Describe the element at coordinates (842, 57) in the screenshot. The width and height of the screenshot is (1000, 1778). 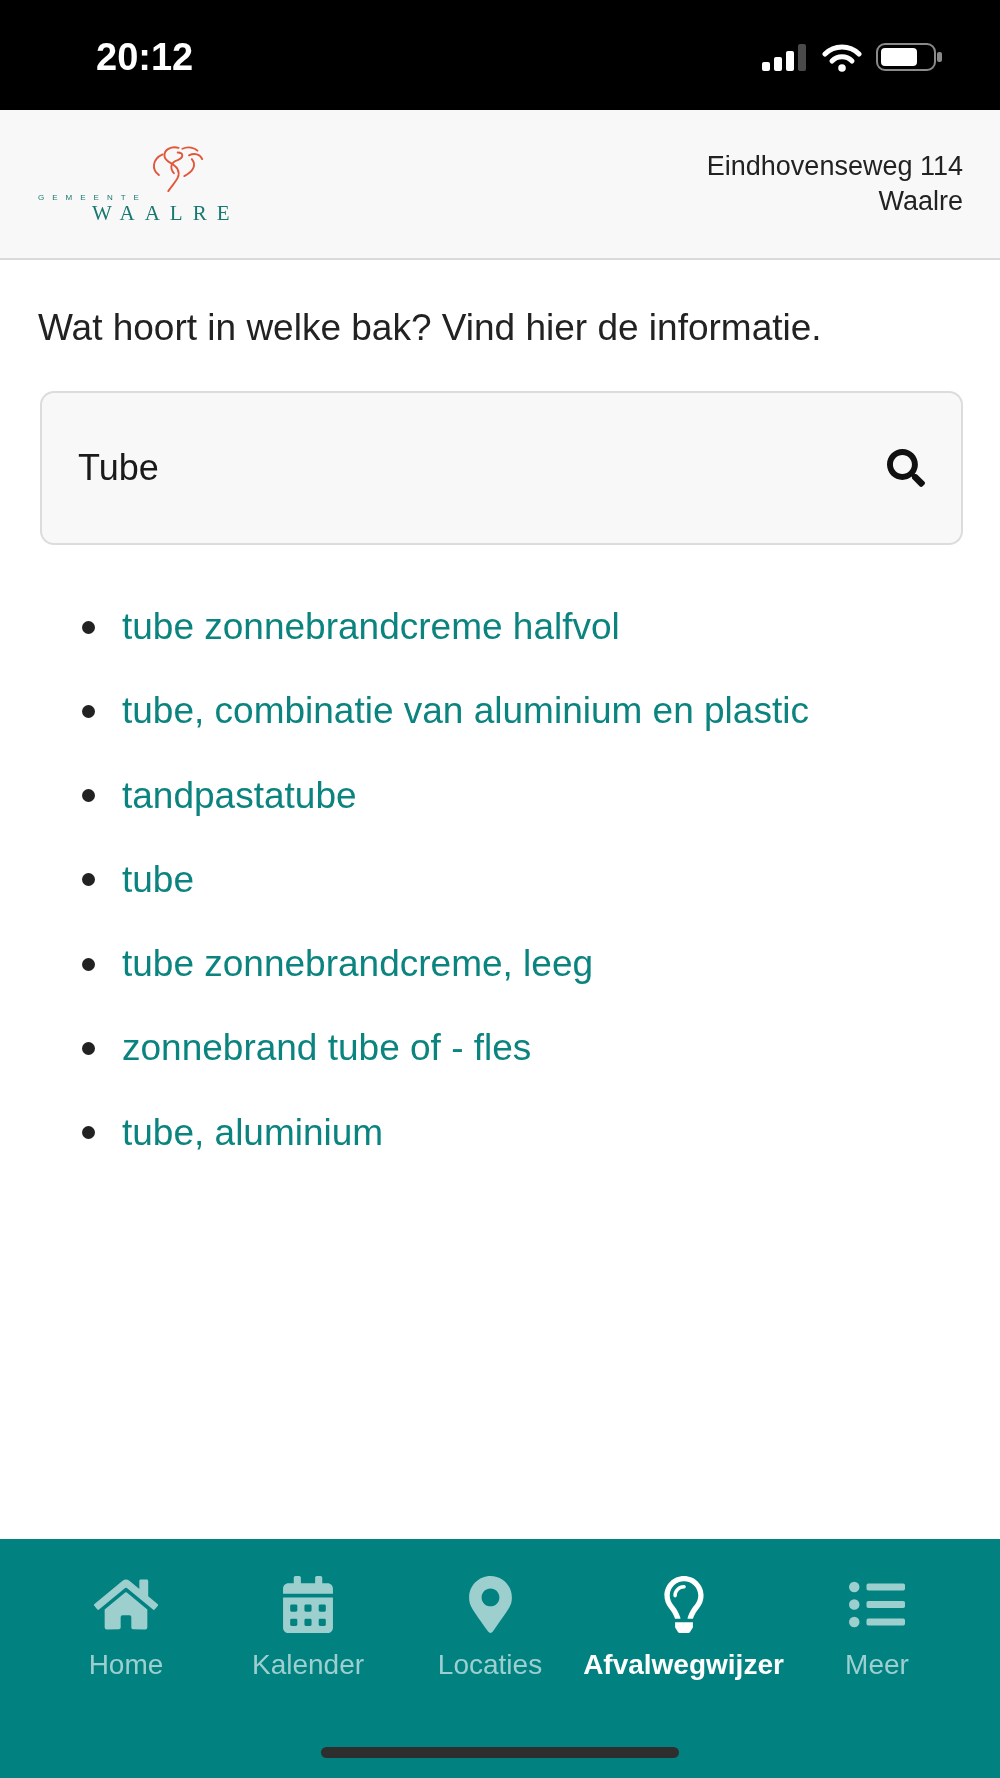
I see `wifi-icon` at that location.